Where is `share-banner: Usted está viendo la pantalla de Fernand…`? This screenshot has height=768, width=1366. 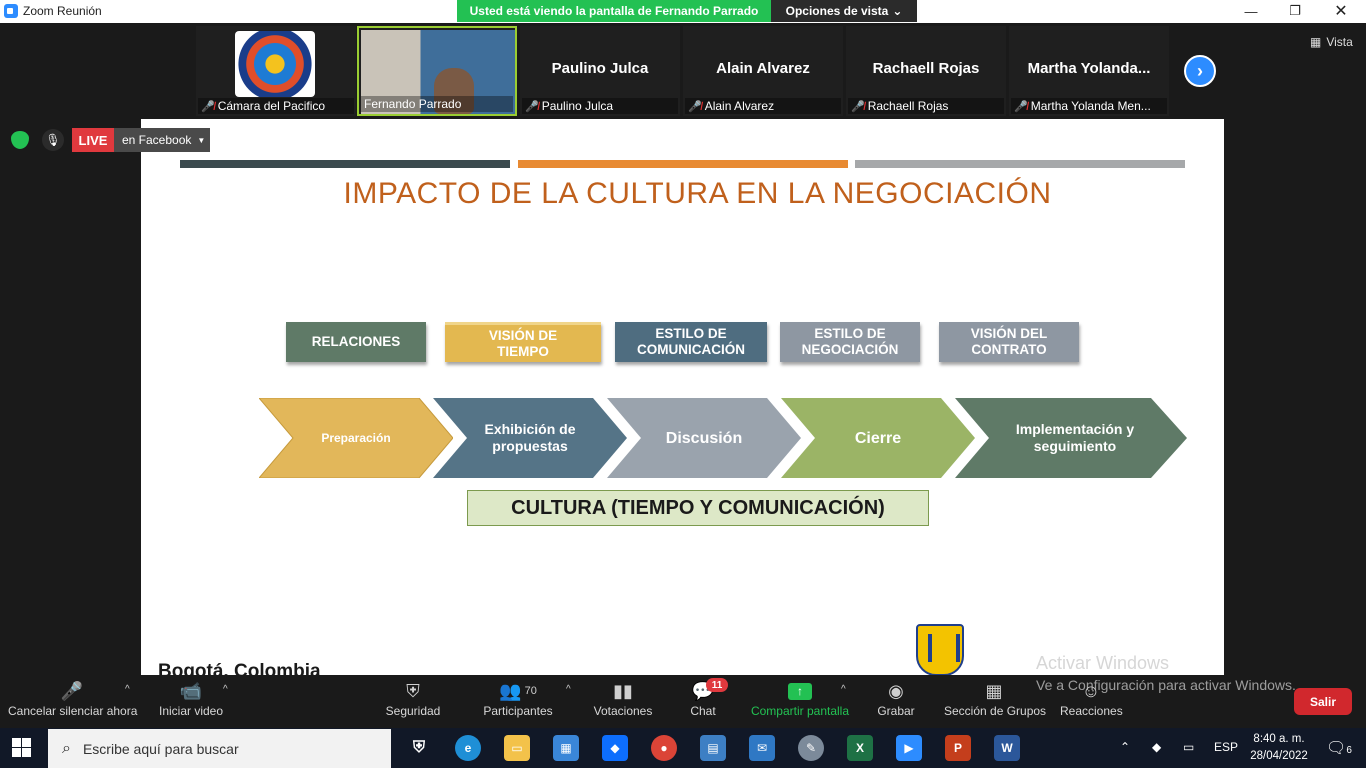
share-banner: Usted está viendo la pantalla de Fernand… is located at coordinates (614, 11).